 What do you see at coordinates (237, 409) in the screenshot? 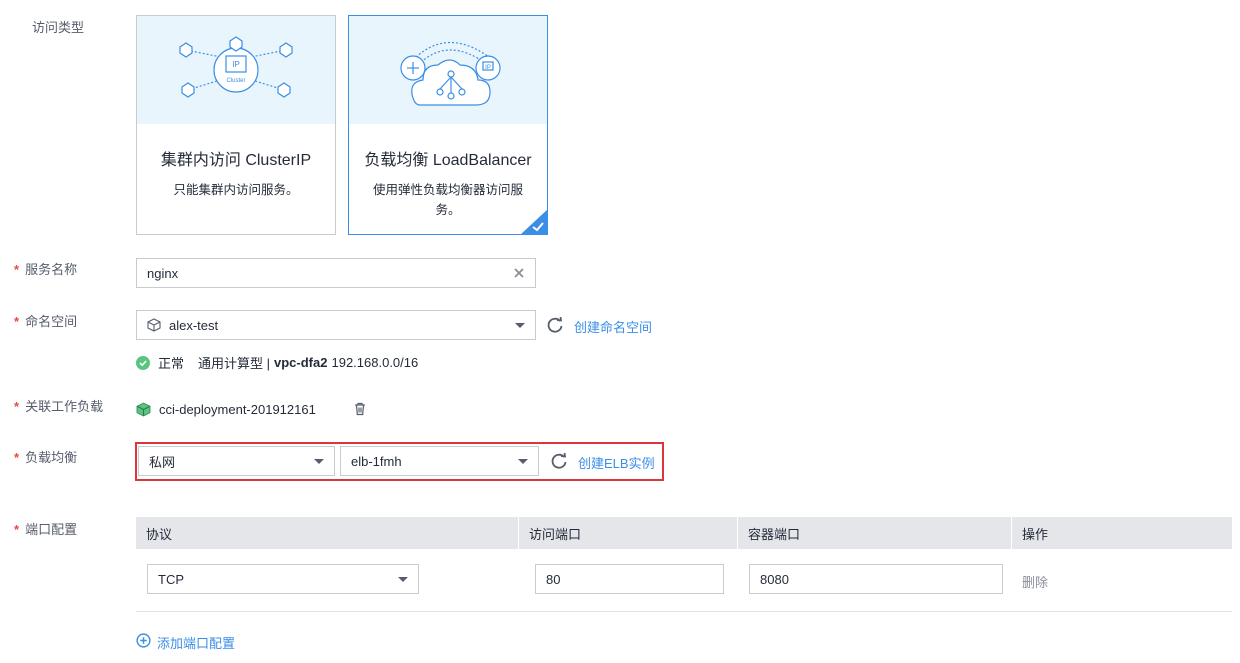
I see `workload-name: cci-deployment-201912161` at bounding box center [237, 409].